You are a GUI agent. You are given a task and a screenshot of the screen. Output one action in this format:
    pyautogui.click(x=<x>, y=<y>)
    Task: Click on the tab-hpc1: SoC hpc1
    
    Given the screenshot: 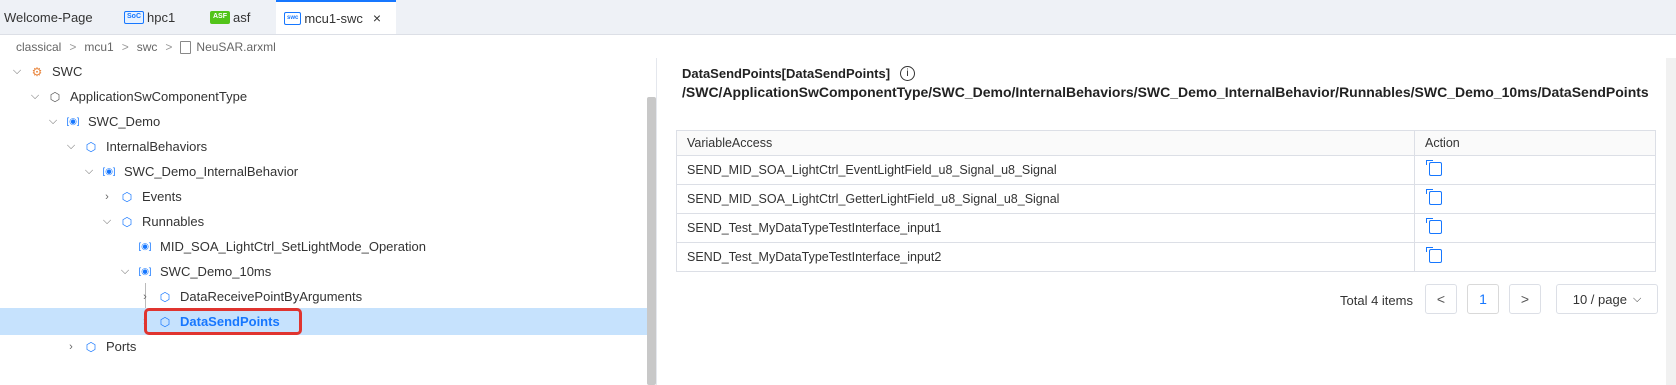 What is the action you would take?
    pyautogui.click(x=149, y=17)
    